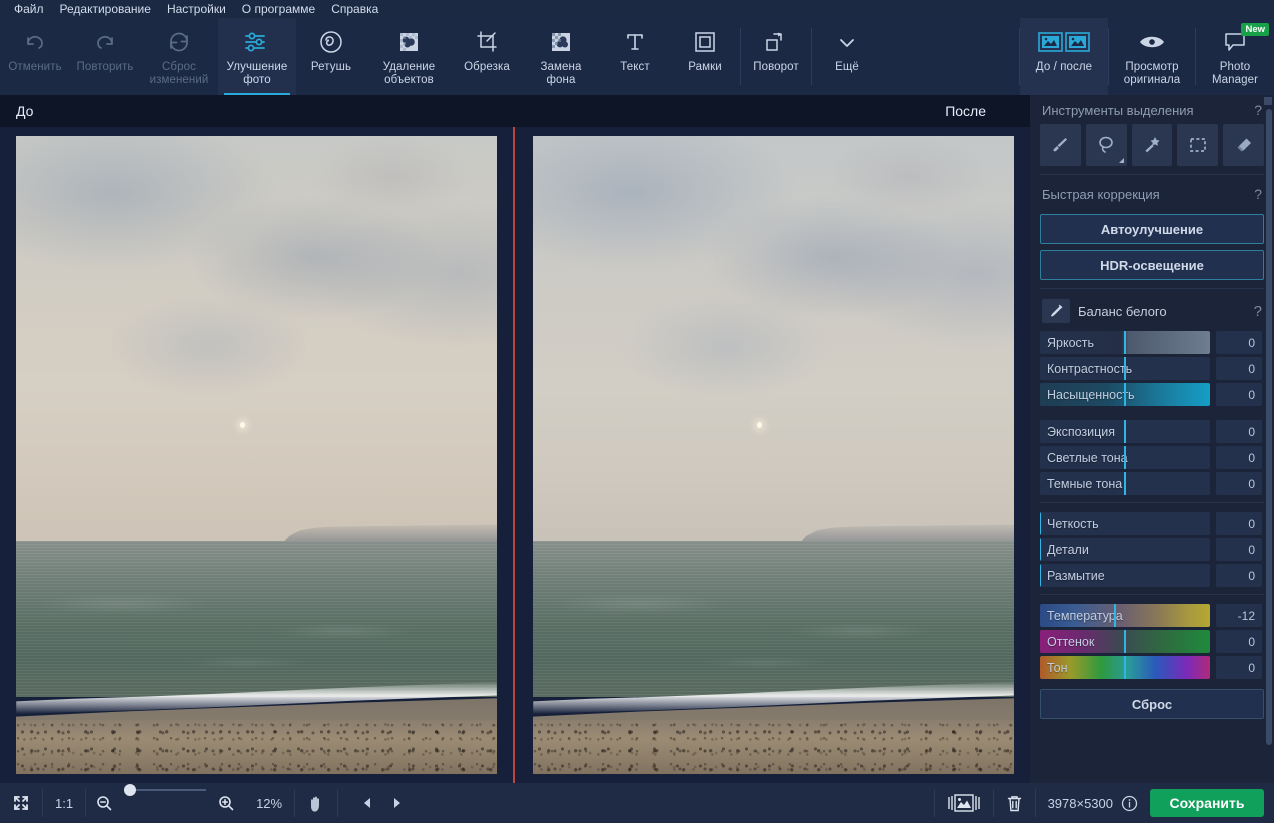 The width and height of the screenshot is (1274, 823). I want to click on photo-manager-button: New Photo Manager, so click(1235, 56).